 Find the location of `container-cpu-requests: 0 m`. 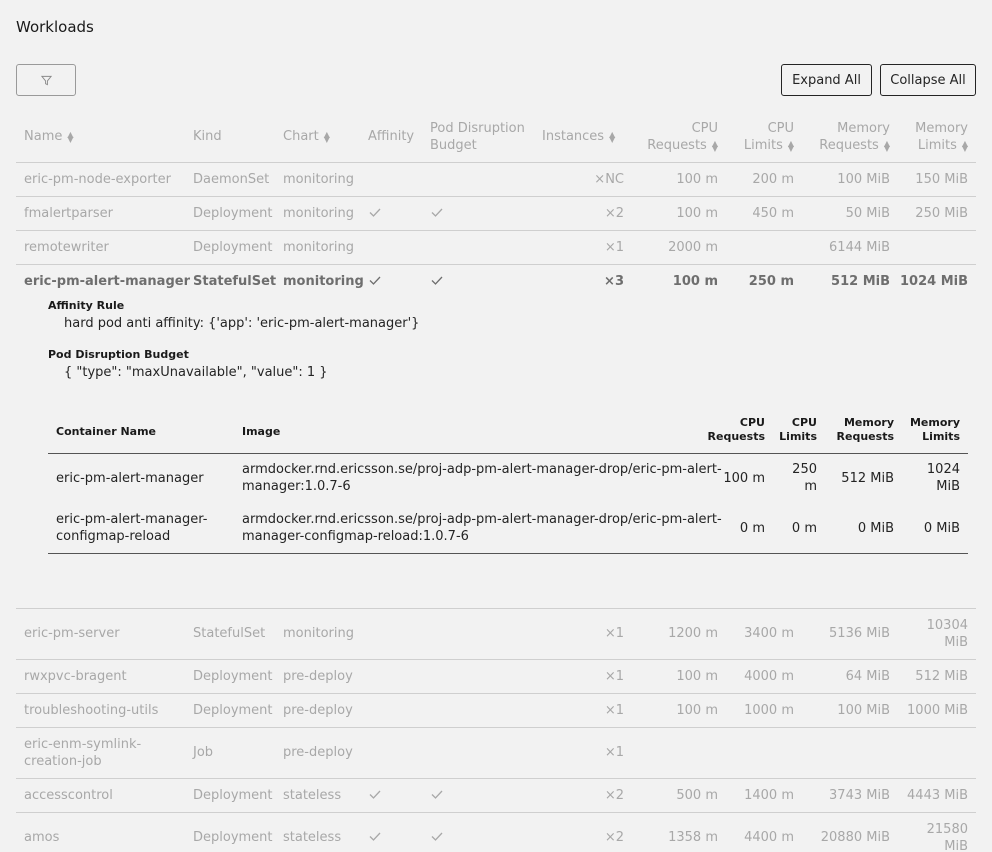

container-cpu-requests: 0 m is located at coordinates (752, 528).